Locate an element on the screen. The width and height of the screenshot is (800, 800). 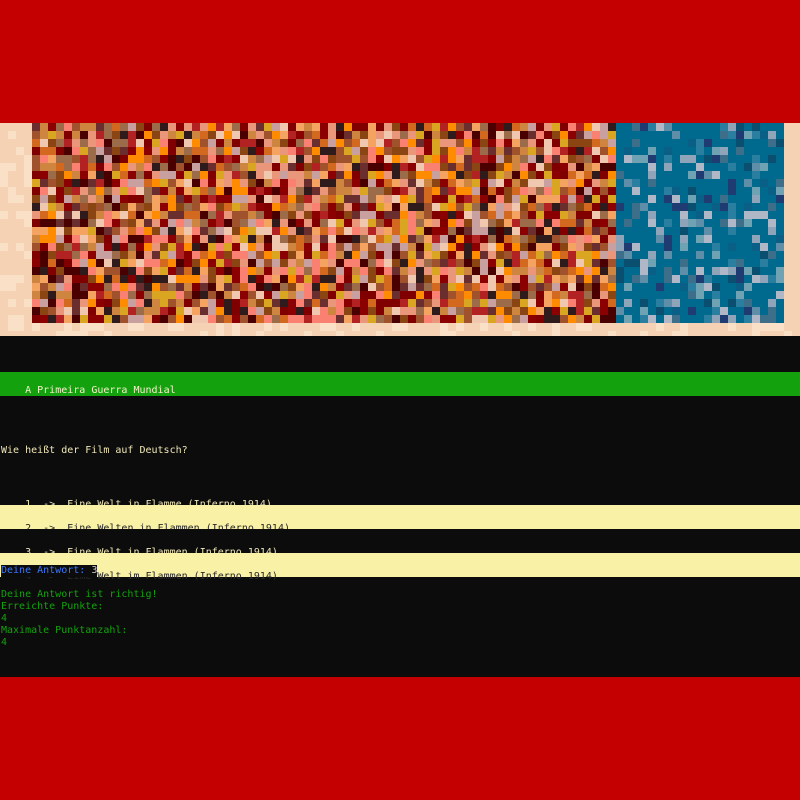
answer-option-4: 4 -> Eime Welt im Flammen (Inferno 1914) is located at coordinates (400, 567).